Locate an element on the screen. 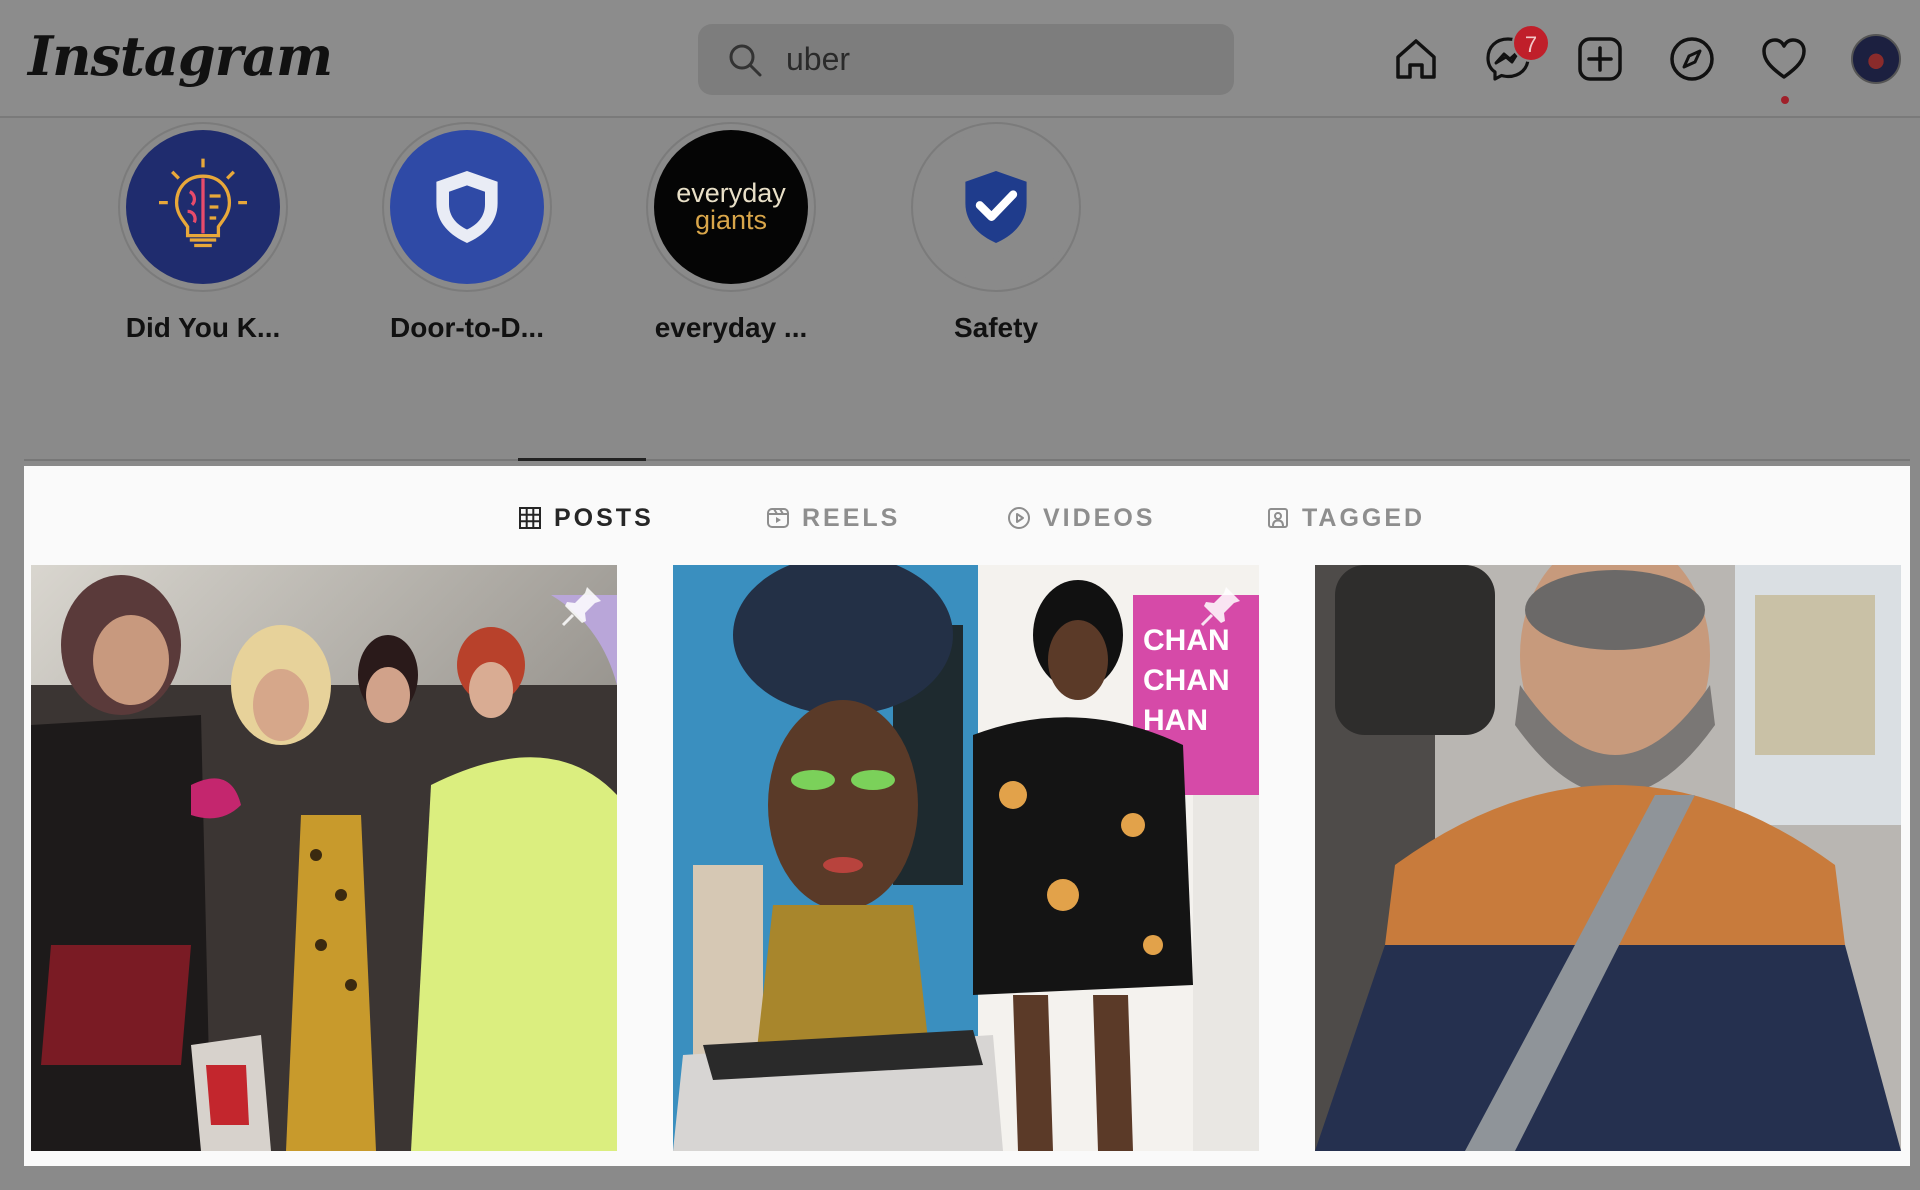 This screenshot has height=1190, width=1920. avatar is located at coordinates (1876, 59).